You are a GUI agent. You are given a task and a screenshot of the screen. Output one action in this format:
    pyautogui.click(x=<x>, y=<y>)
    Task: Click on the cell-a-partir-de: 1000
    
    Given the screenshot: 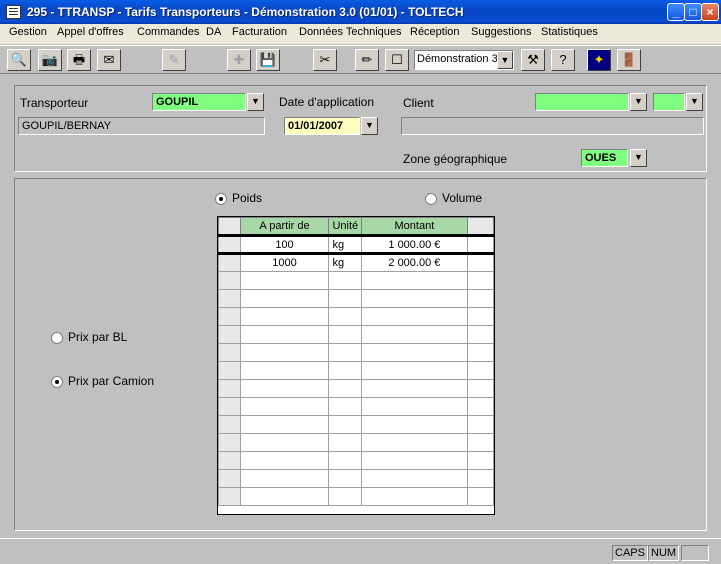 What is the action you would take?
    pyautogui.click(x=284, y=262)
    